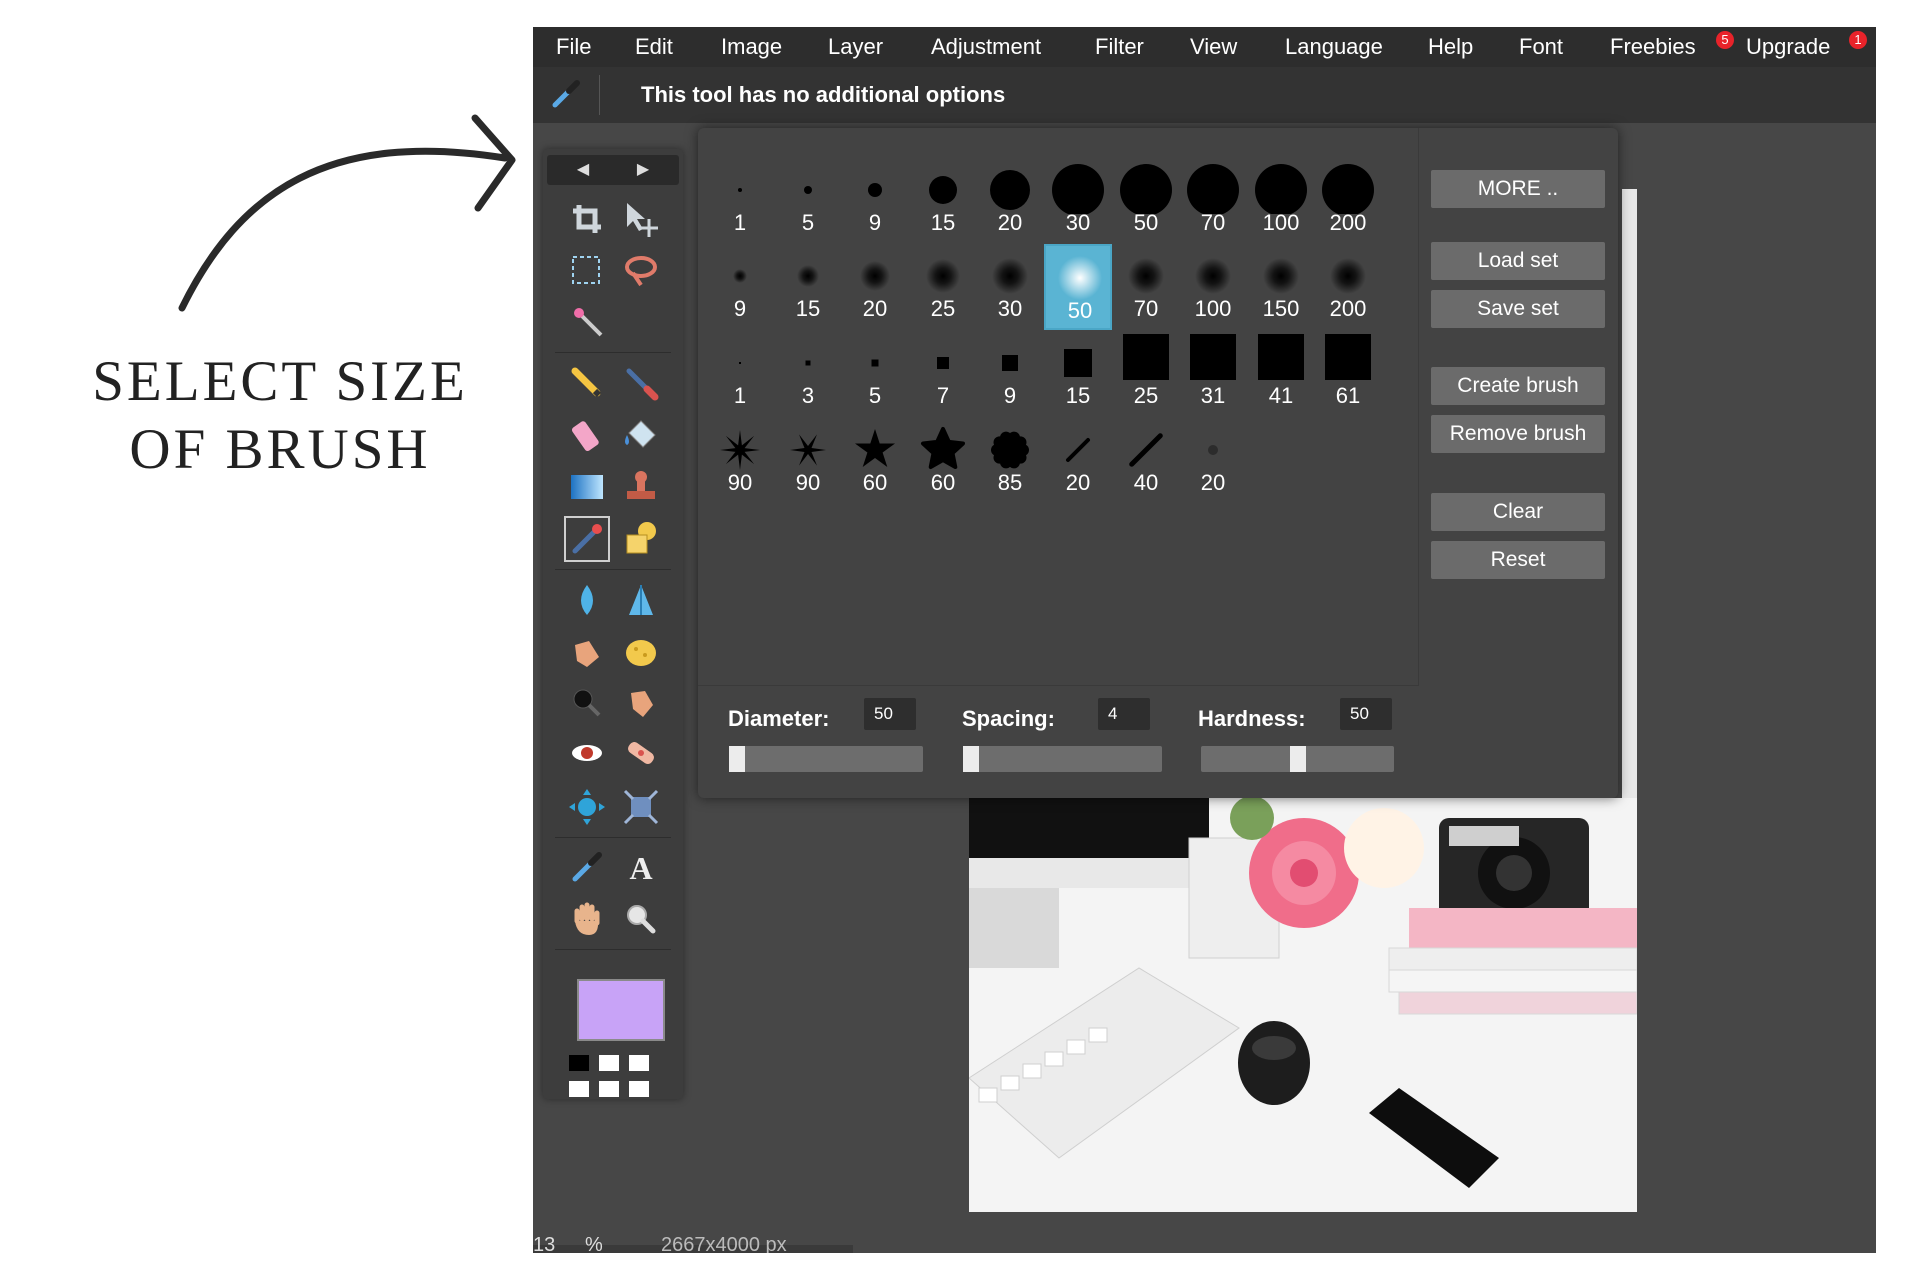 This screenshot has height=1280, width=1920. What do you see at coordinates (943, 374) in the screenshot?
I see `square-brush: 7` at bounding box center [943, 374].